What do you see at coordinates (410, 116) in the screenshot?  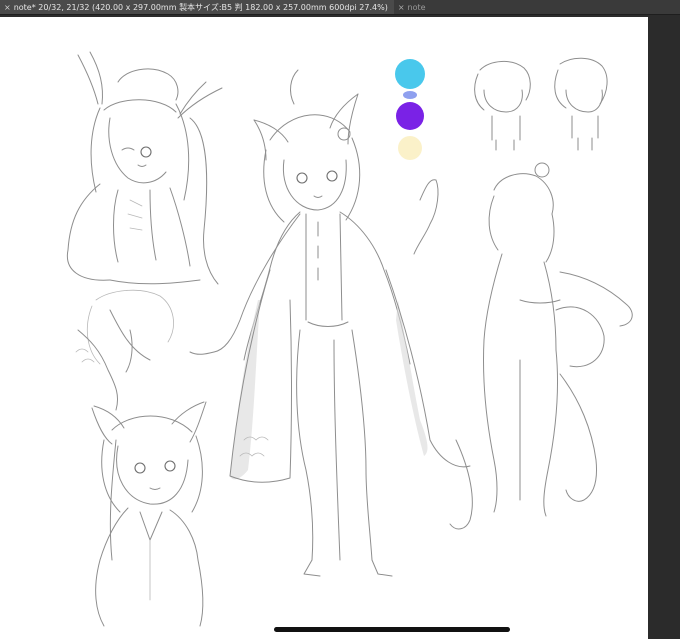 I see `color-swatch-purple` at bounding box center [410, 116].